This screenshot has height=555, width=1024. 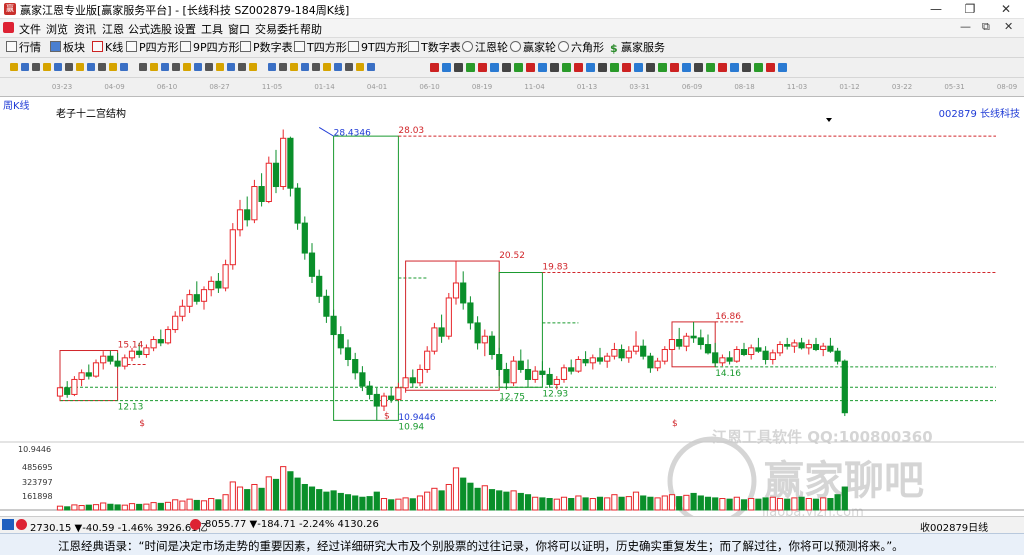 What do you see at coordinates (152, 47) in the screenshot?
I see `toolbar-p-square: P四方形` at bounding box center [152, 47].